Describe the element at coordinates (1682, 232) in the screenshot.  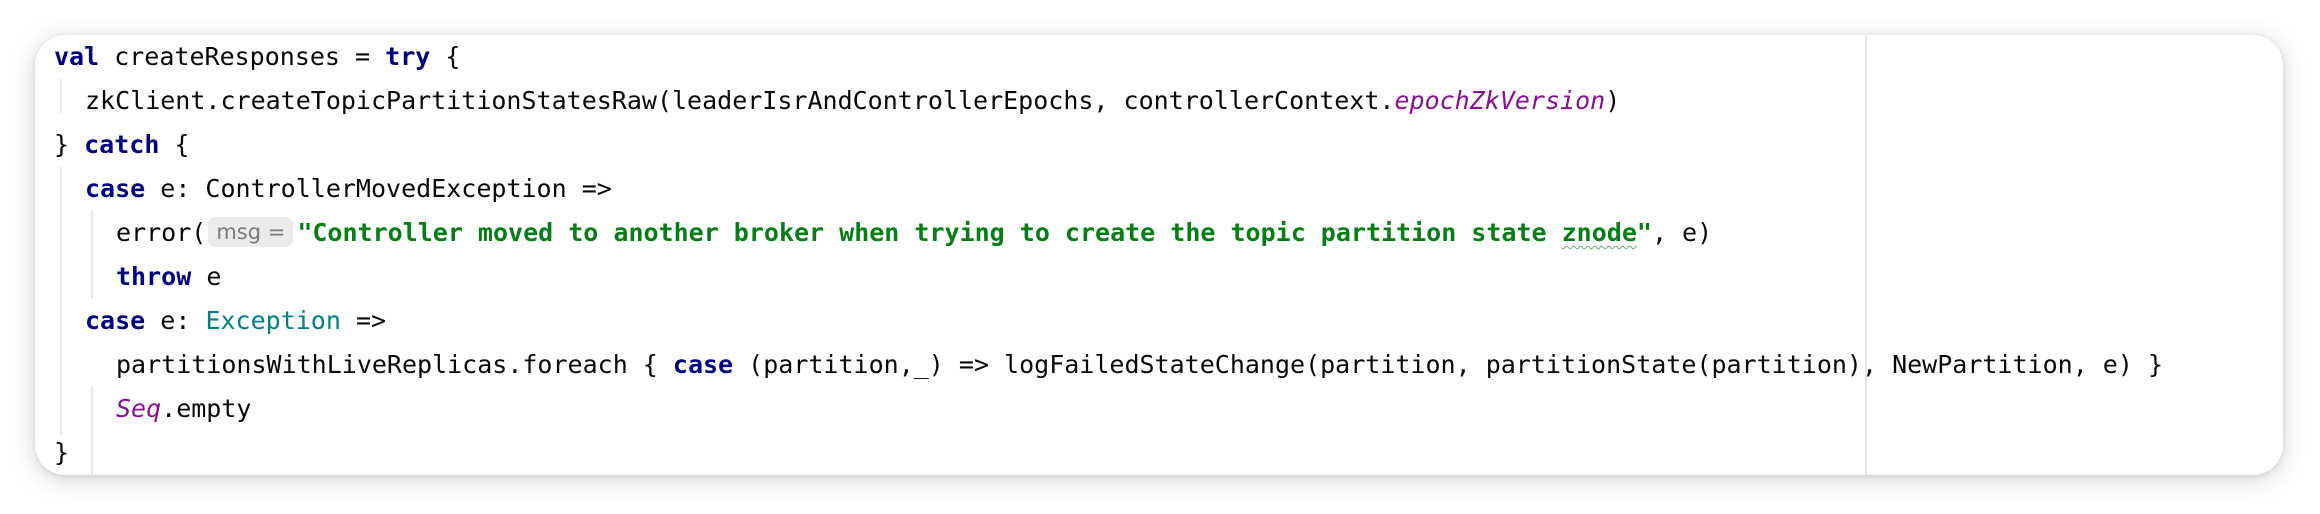
I see `code-text: , e)` at that location.